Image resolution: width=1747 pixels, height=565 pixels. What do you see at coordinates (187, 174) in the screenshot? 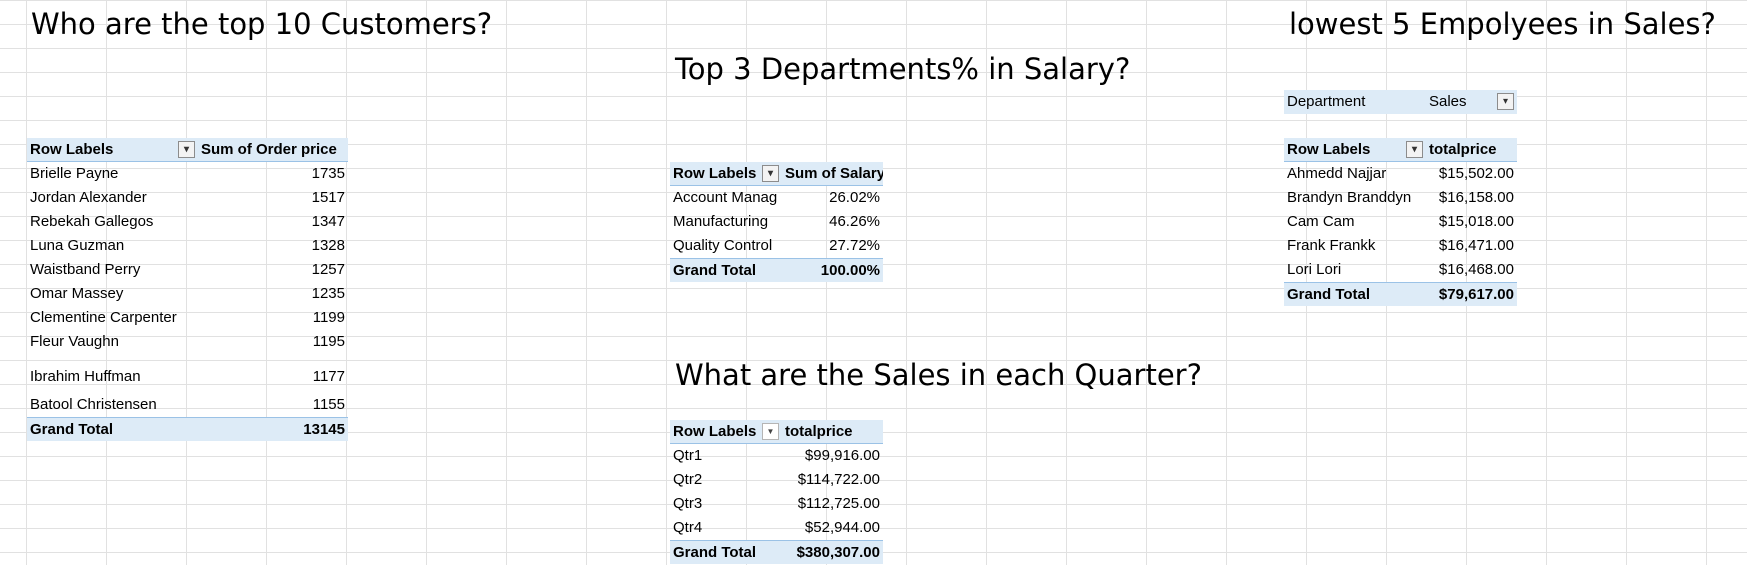
I see `table-row: Brielle Payne 1735` at bounding box center [187, 174].